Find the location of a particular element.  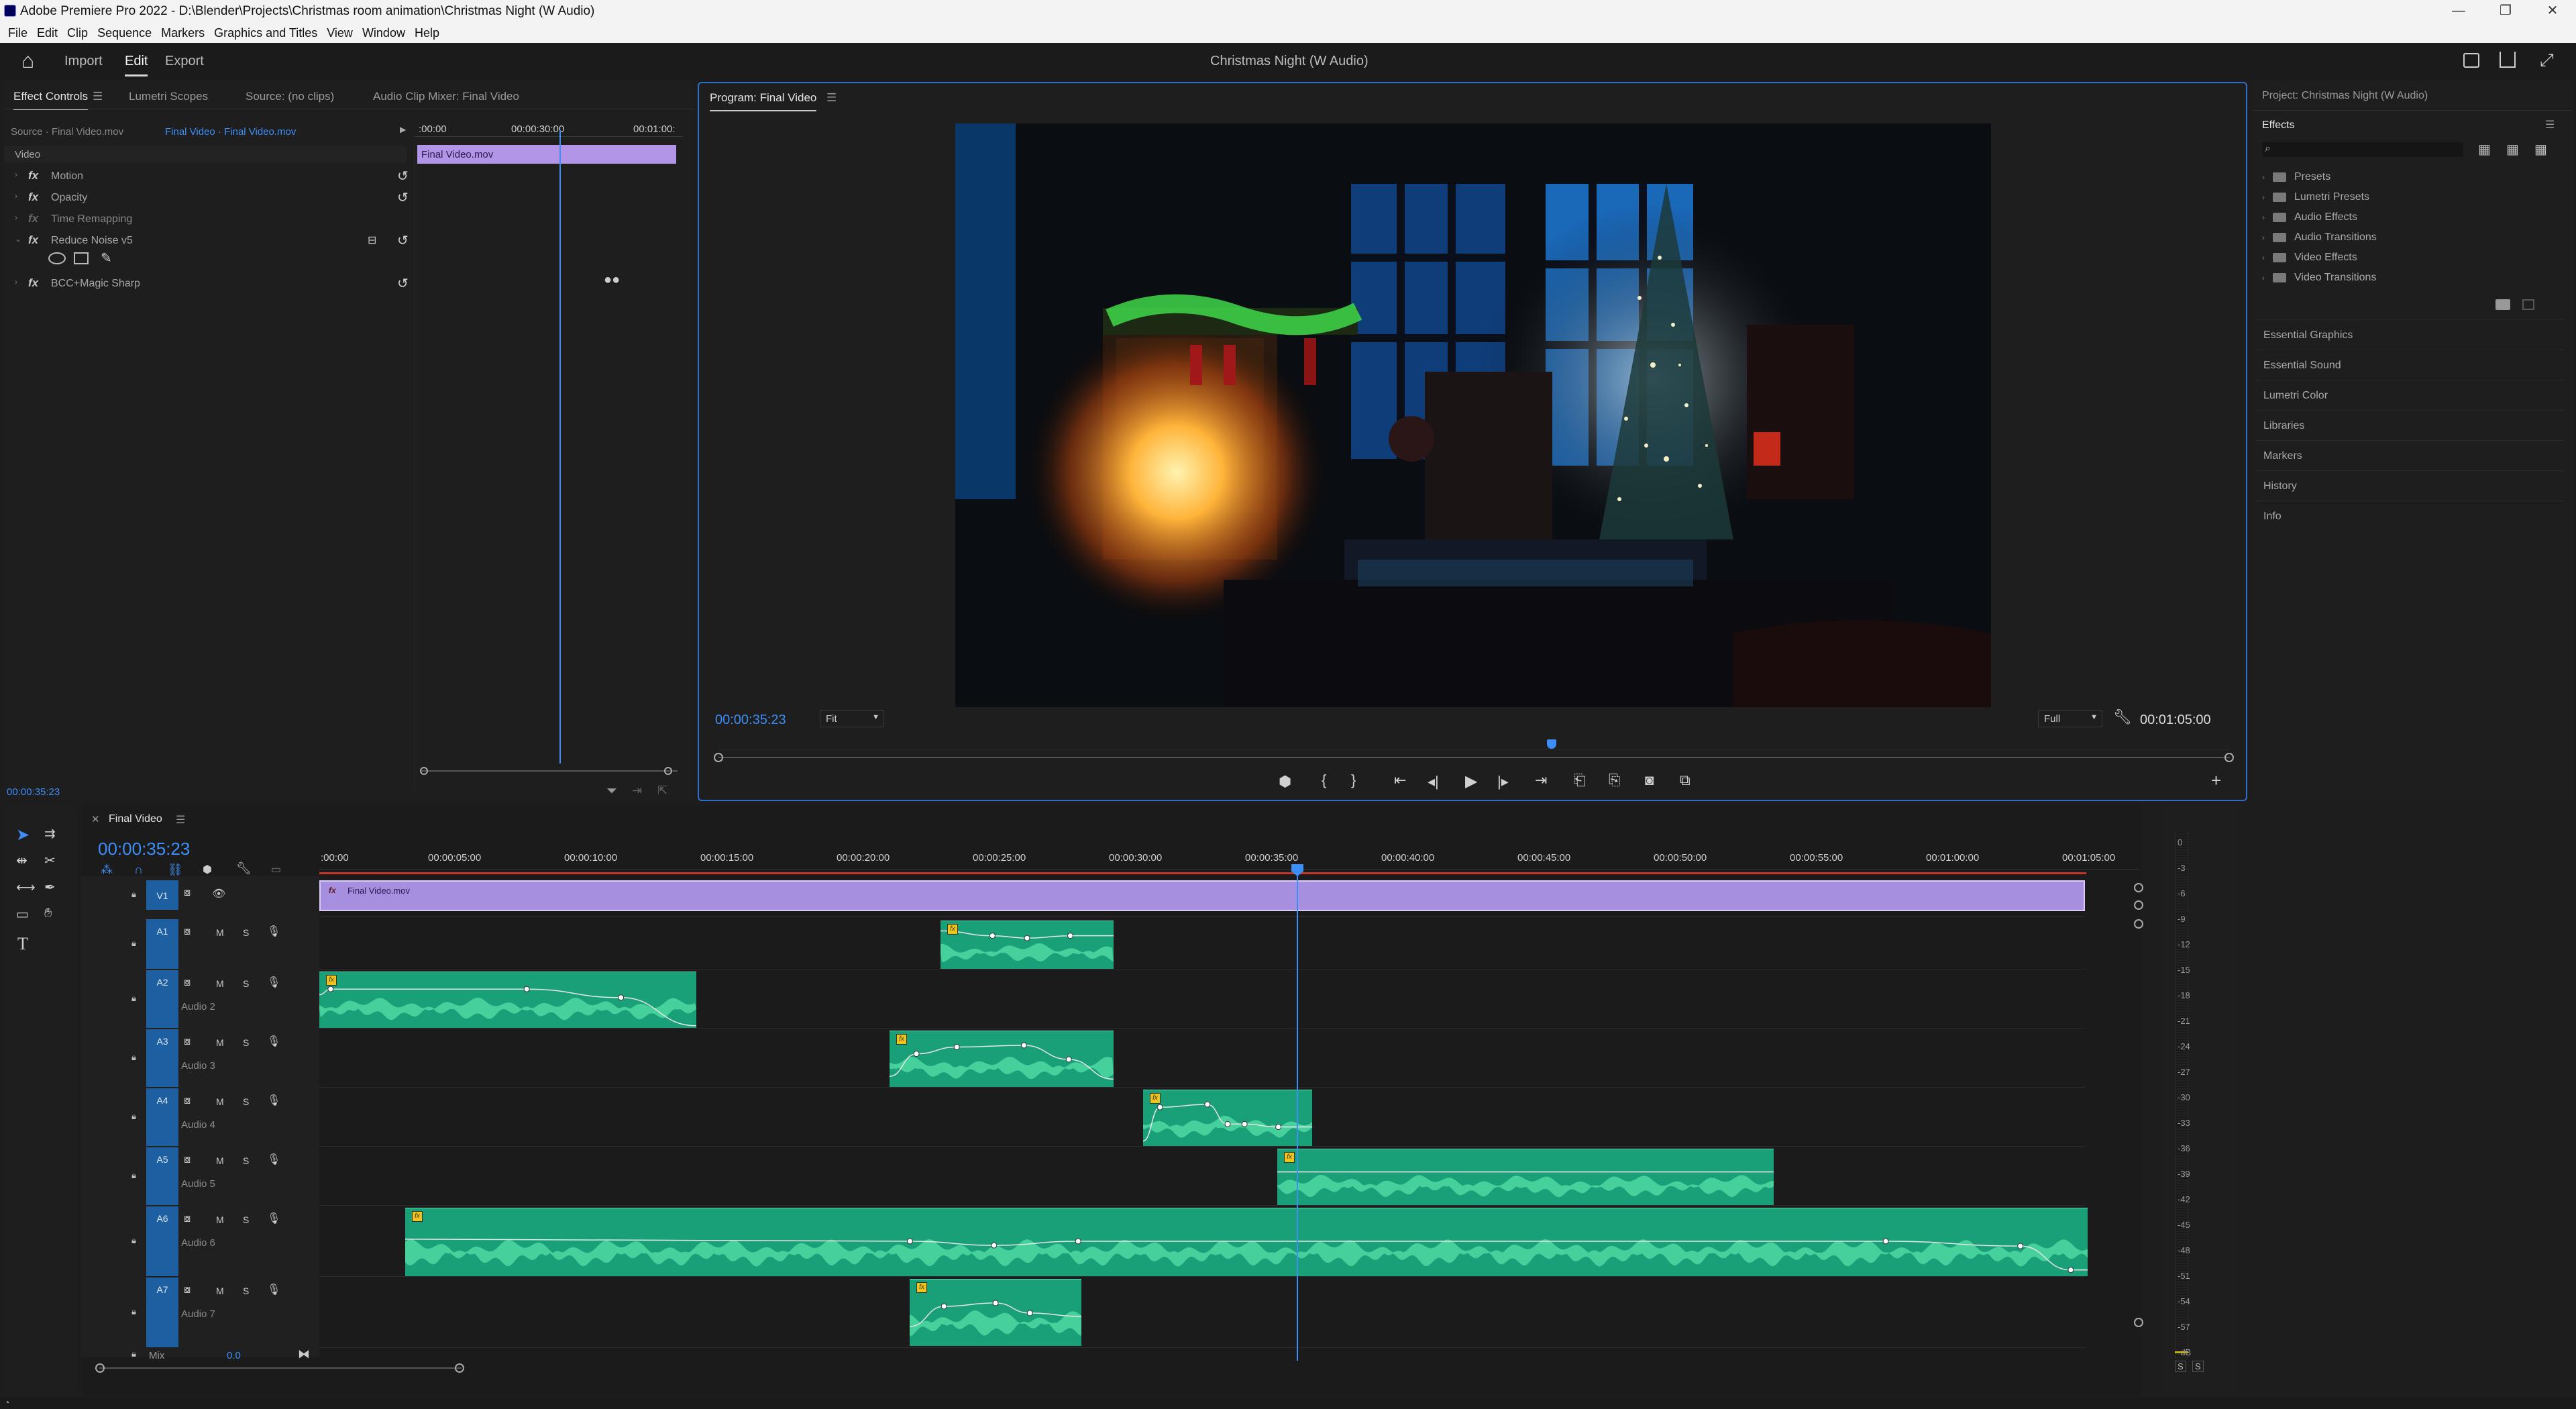

tab-effects: Effects is located at coordinates (2278, 125).